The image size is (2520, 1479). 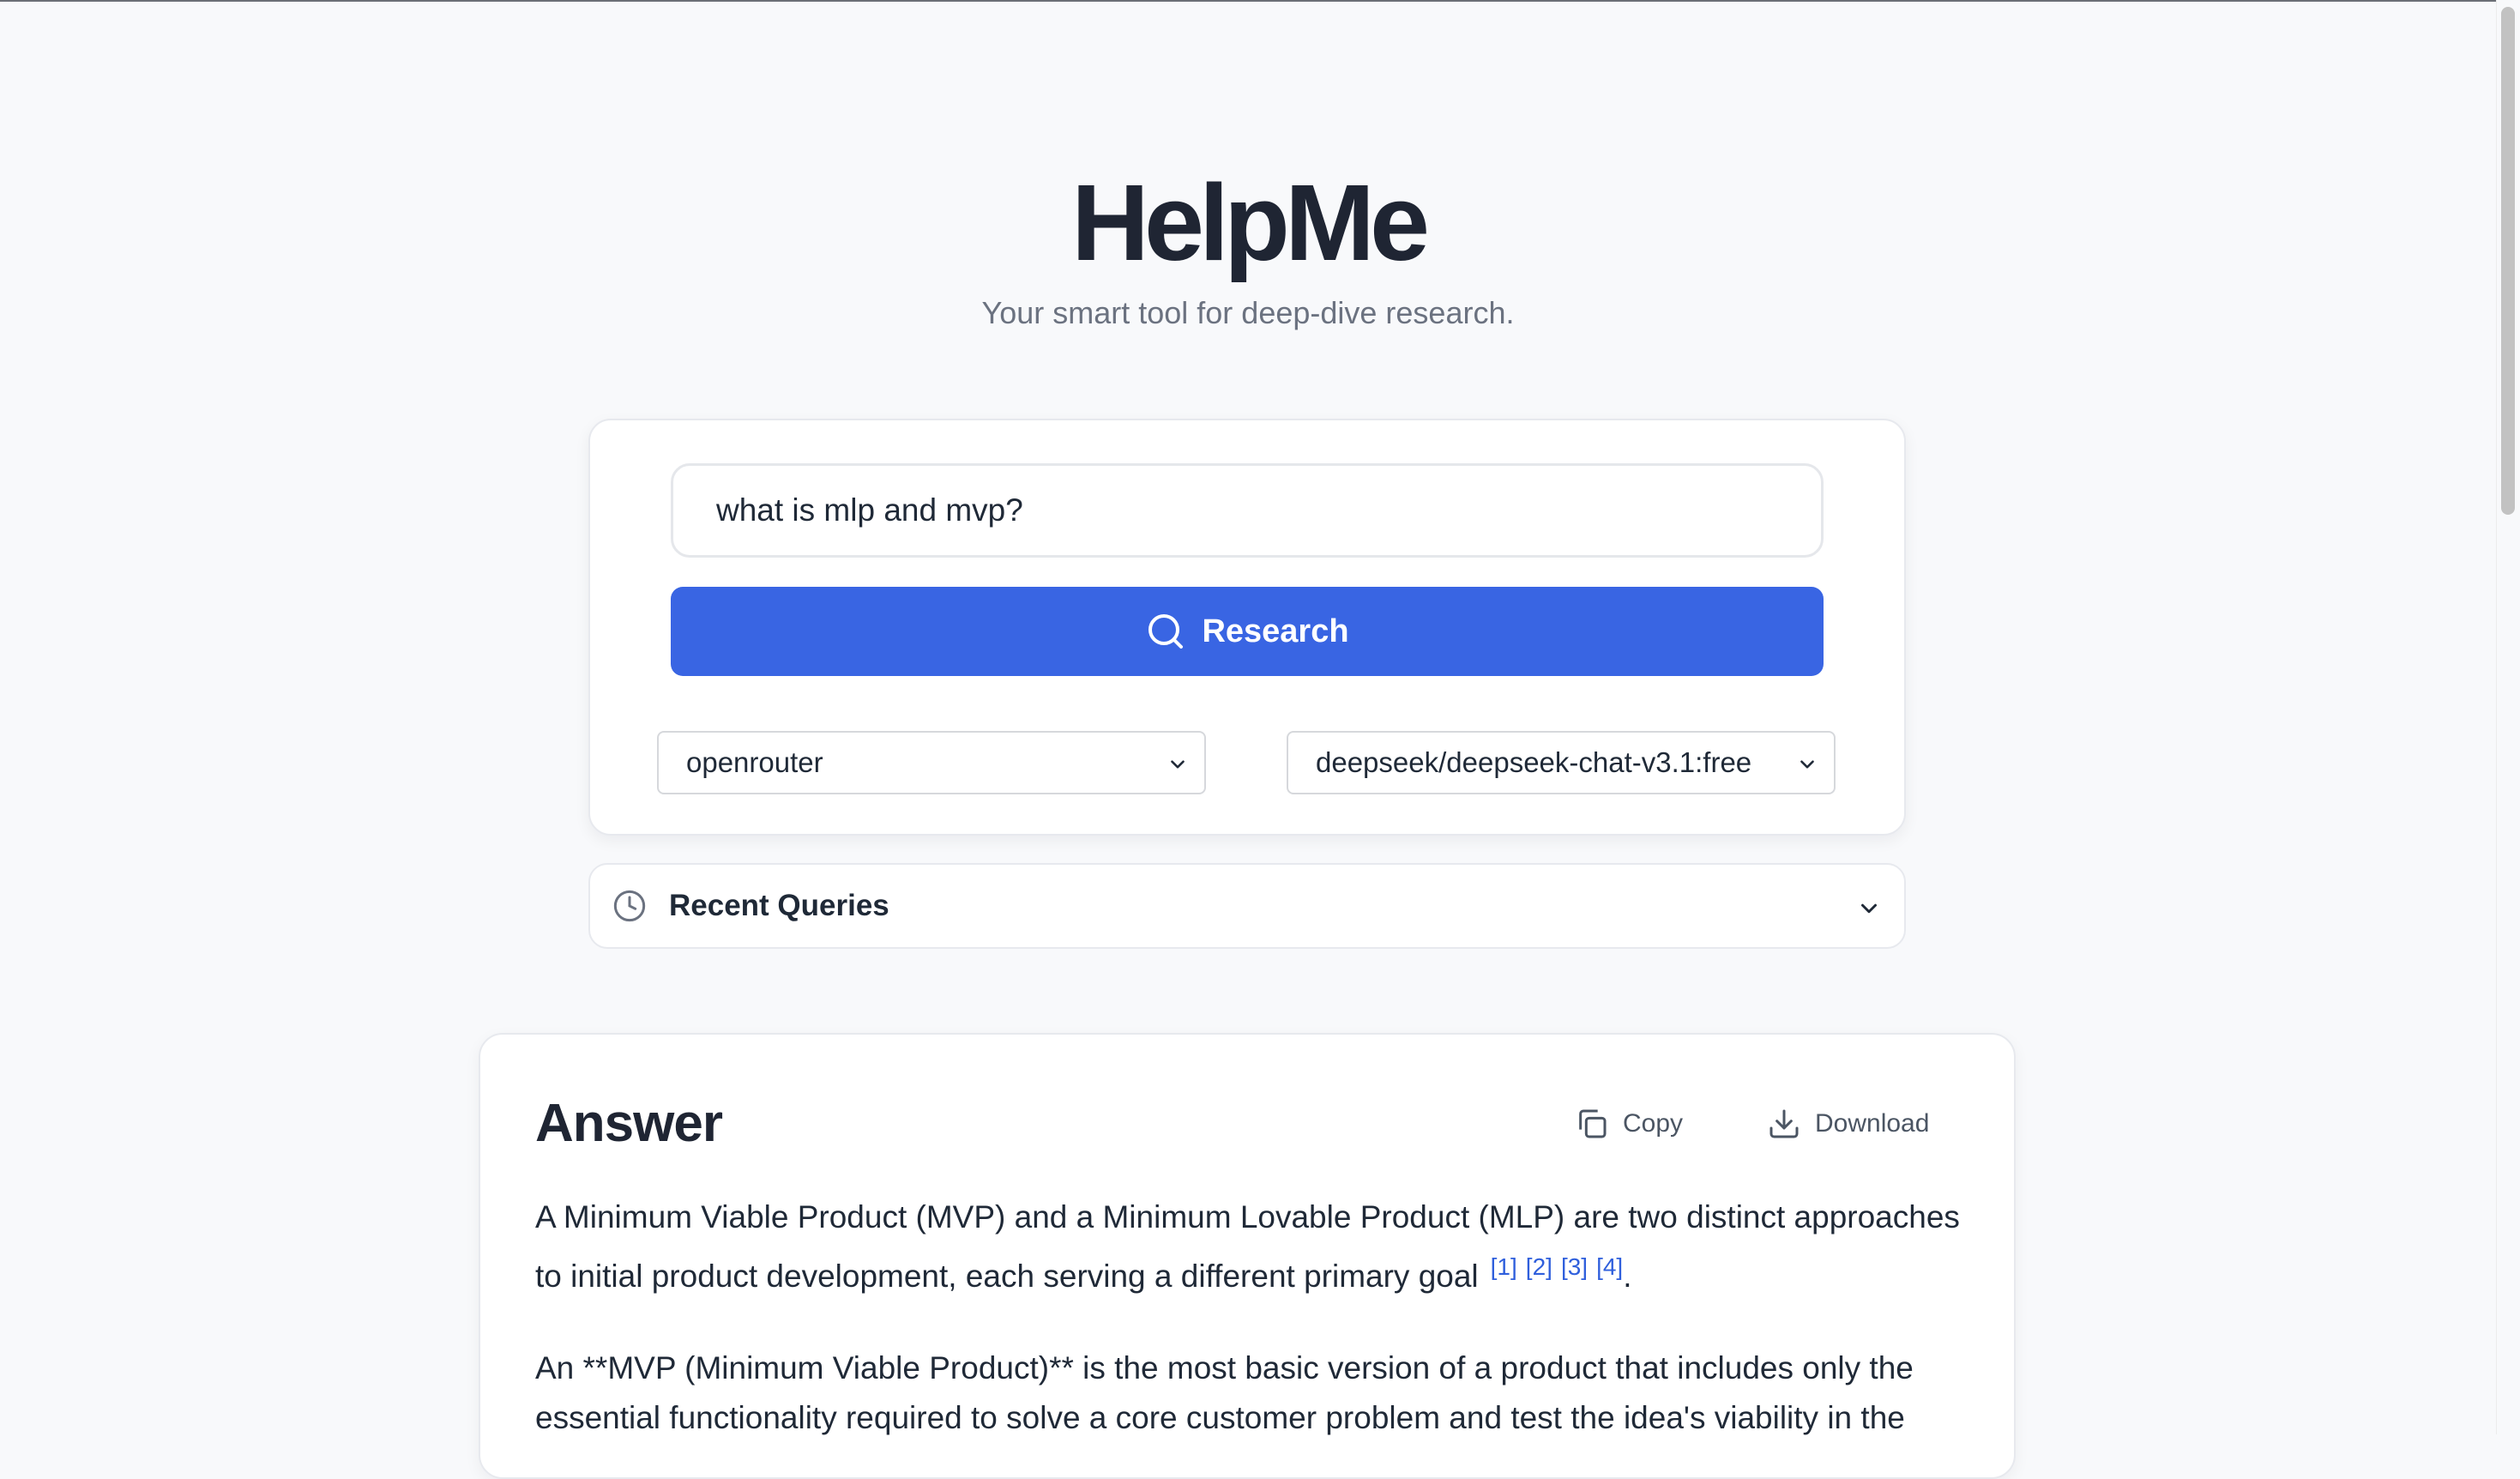 I want to click on copy-button: Copy, so click(x=1629, y=1124).